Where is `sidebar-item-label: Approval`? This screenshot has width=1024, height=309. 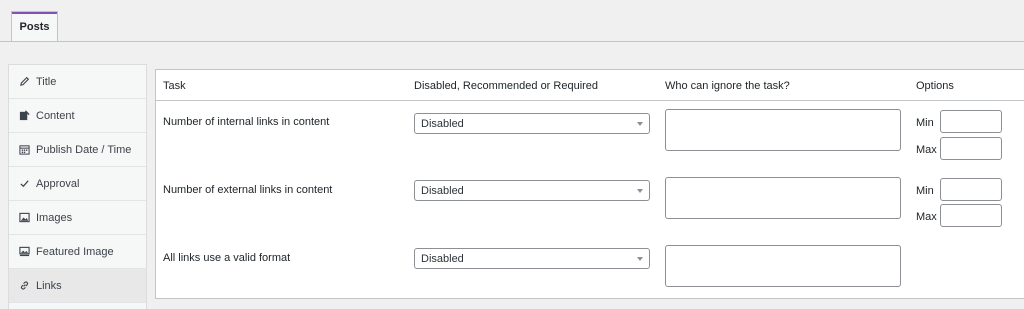
sidebar-item-label: Approval is located at coordinates (58, 183).